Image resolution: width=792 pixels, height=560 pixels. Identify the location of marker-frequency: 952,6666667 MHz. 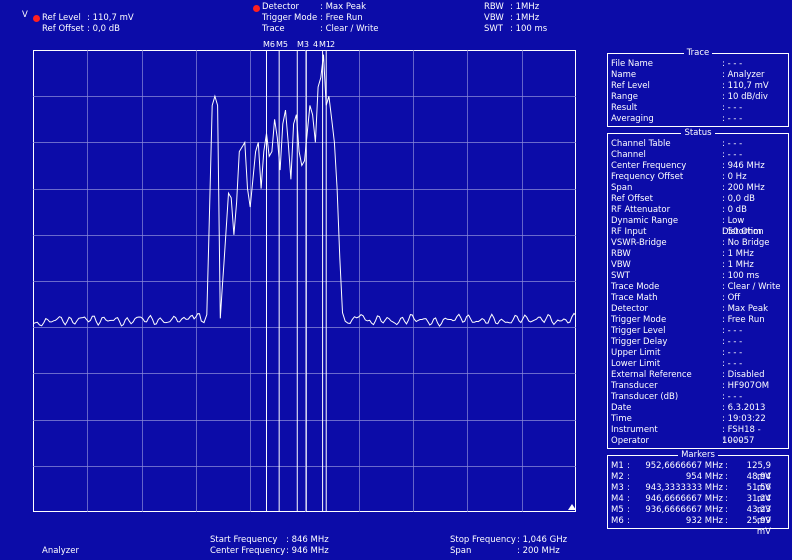
(684, 466).